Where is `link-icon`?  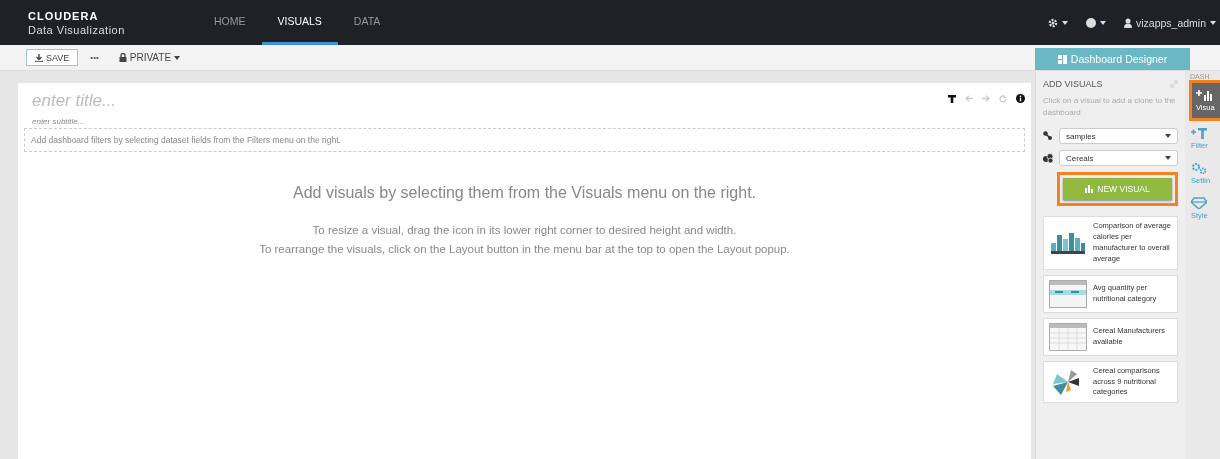
link-icon is located at coordinates (1048, 136).